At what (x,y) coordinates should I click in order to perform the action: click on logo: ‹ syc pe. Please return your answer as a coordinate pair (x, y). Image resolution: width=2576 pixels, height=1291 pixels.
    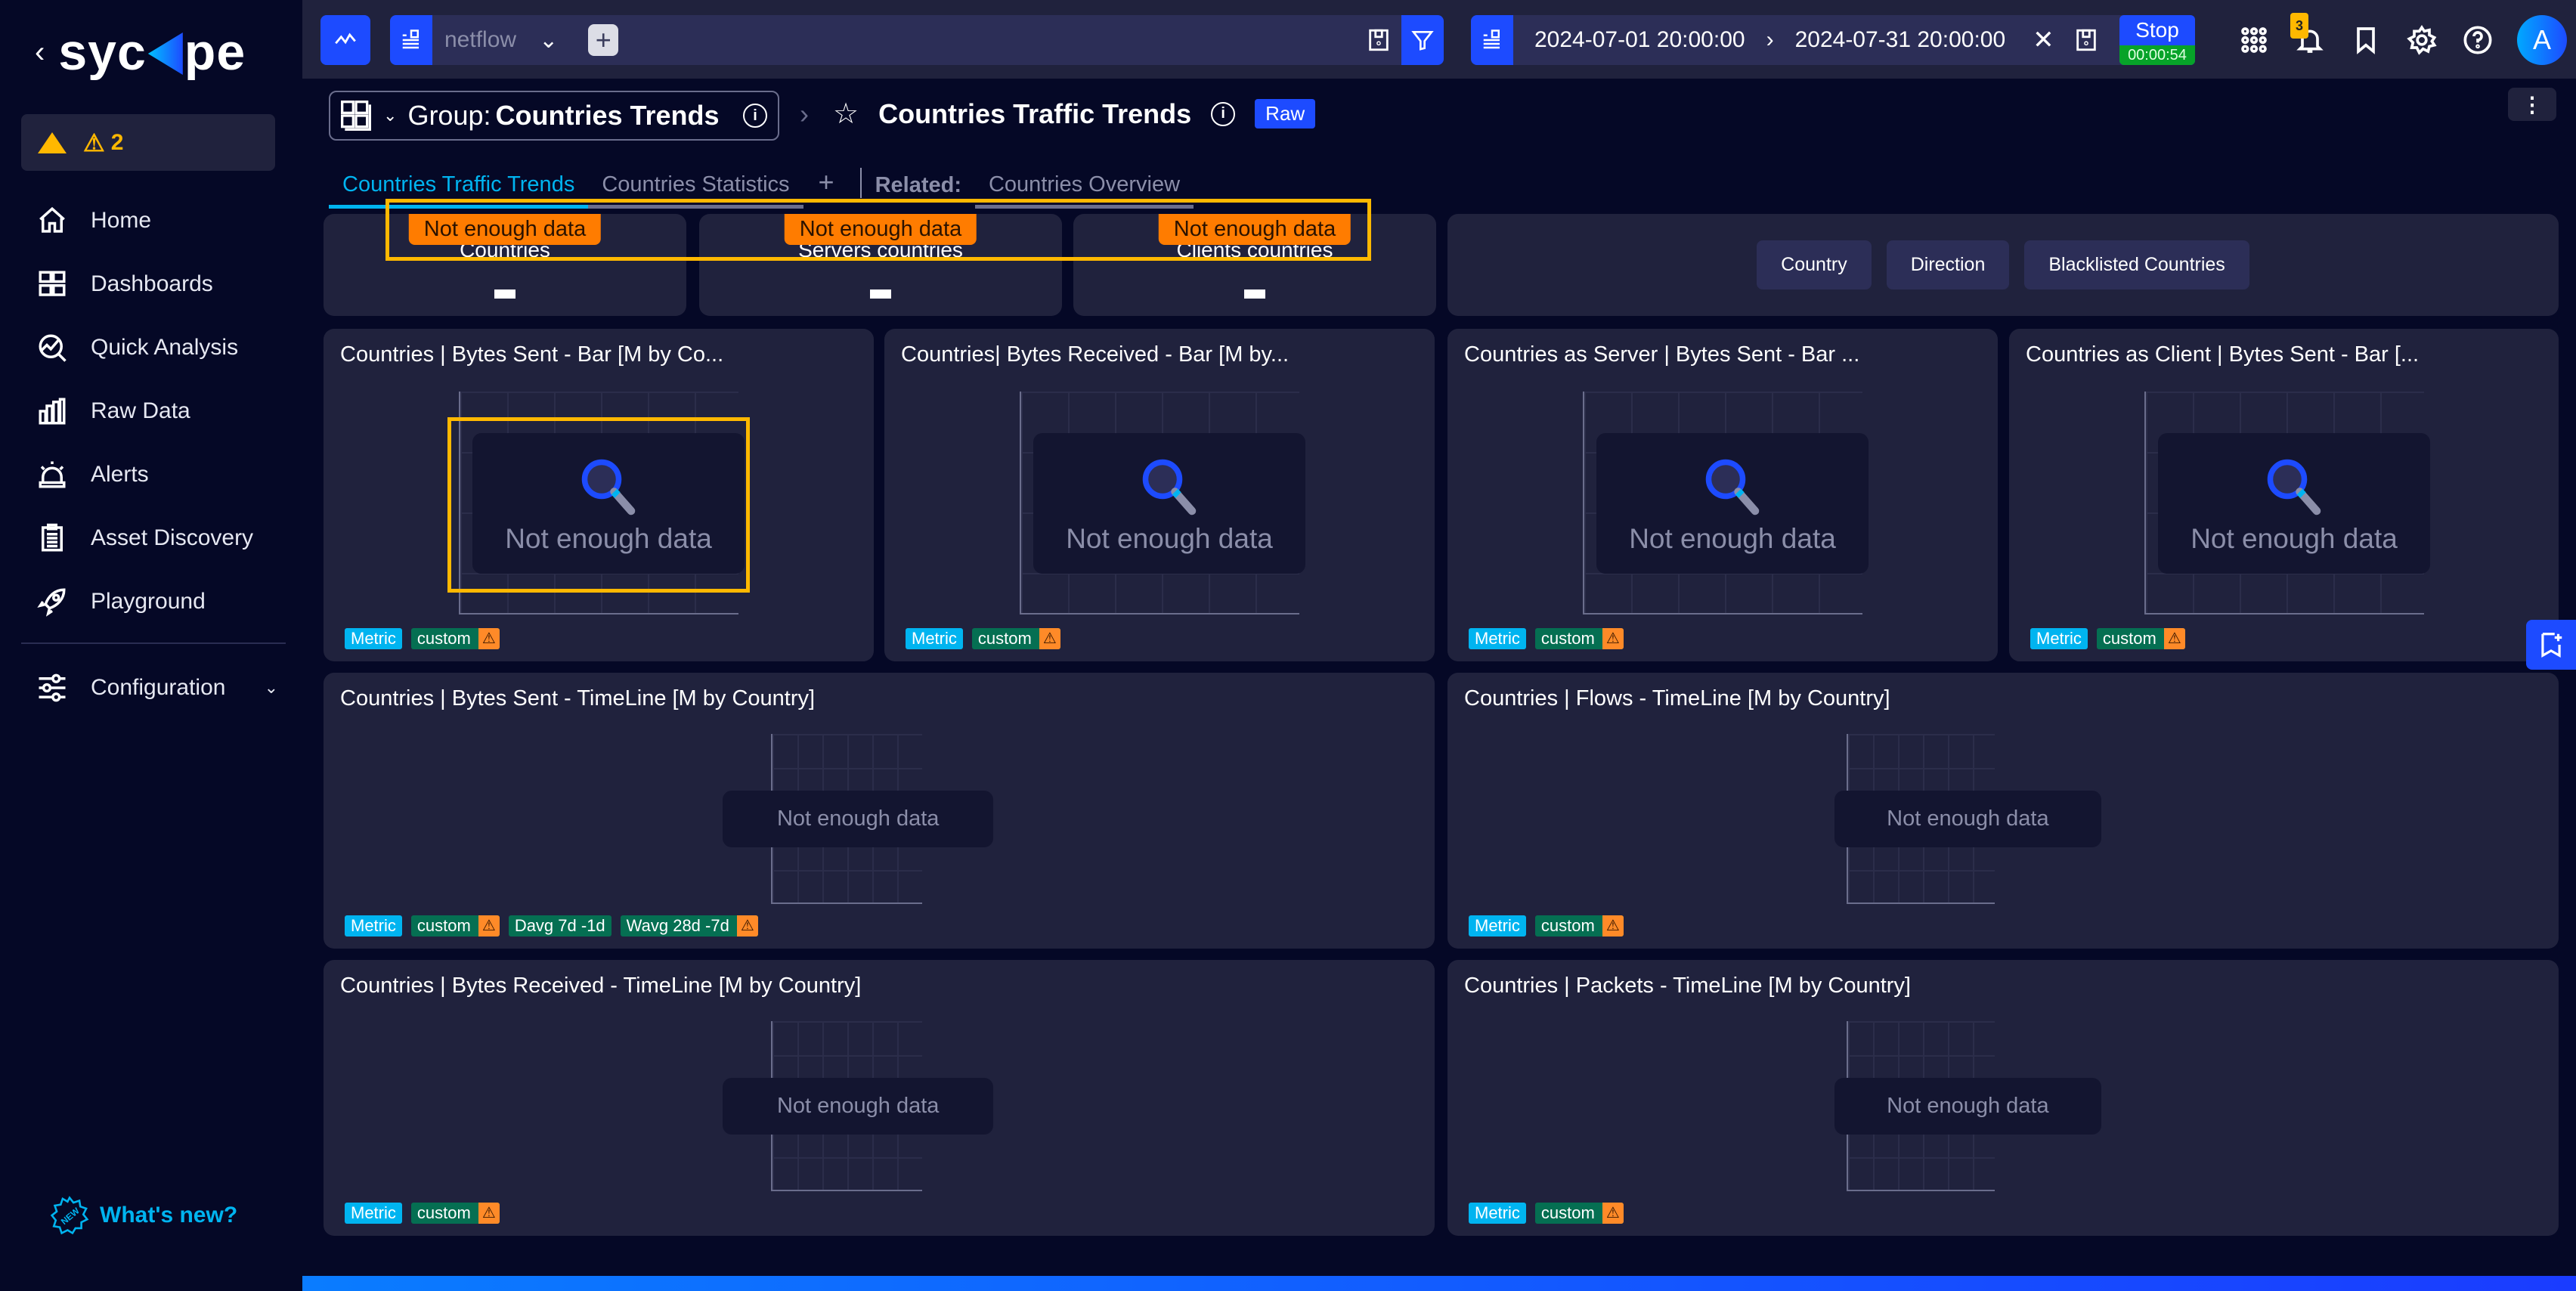
    Looking at the image, I should click on (140, 52).